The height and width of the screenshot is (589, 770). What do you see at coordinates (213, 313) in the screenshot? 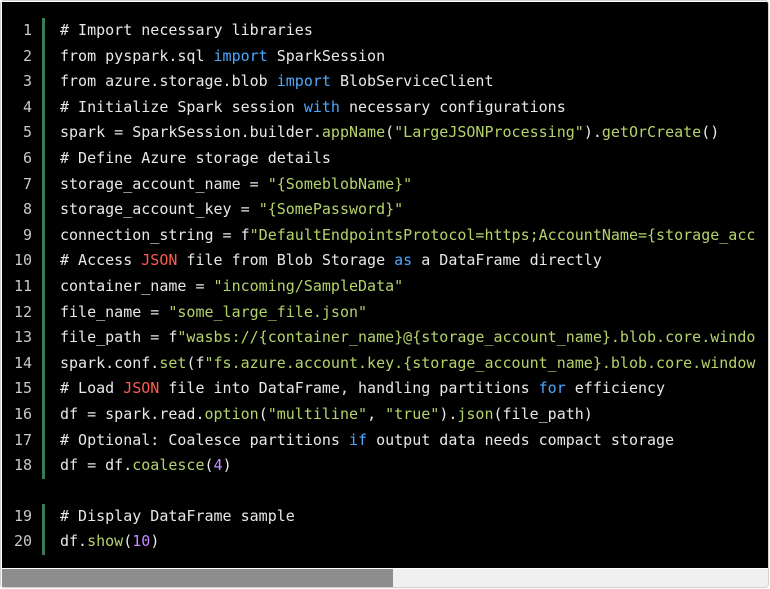
I see `code-text: file_name = "some_large_file.json"` at bounding box center [213, 313].